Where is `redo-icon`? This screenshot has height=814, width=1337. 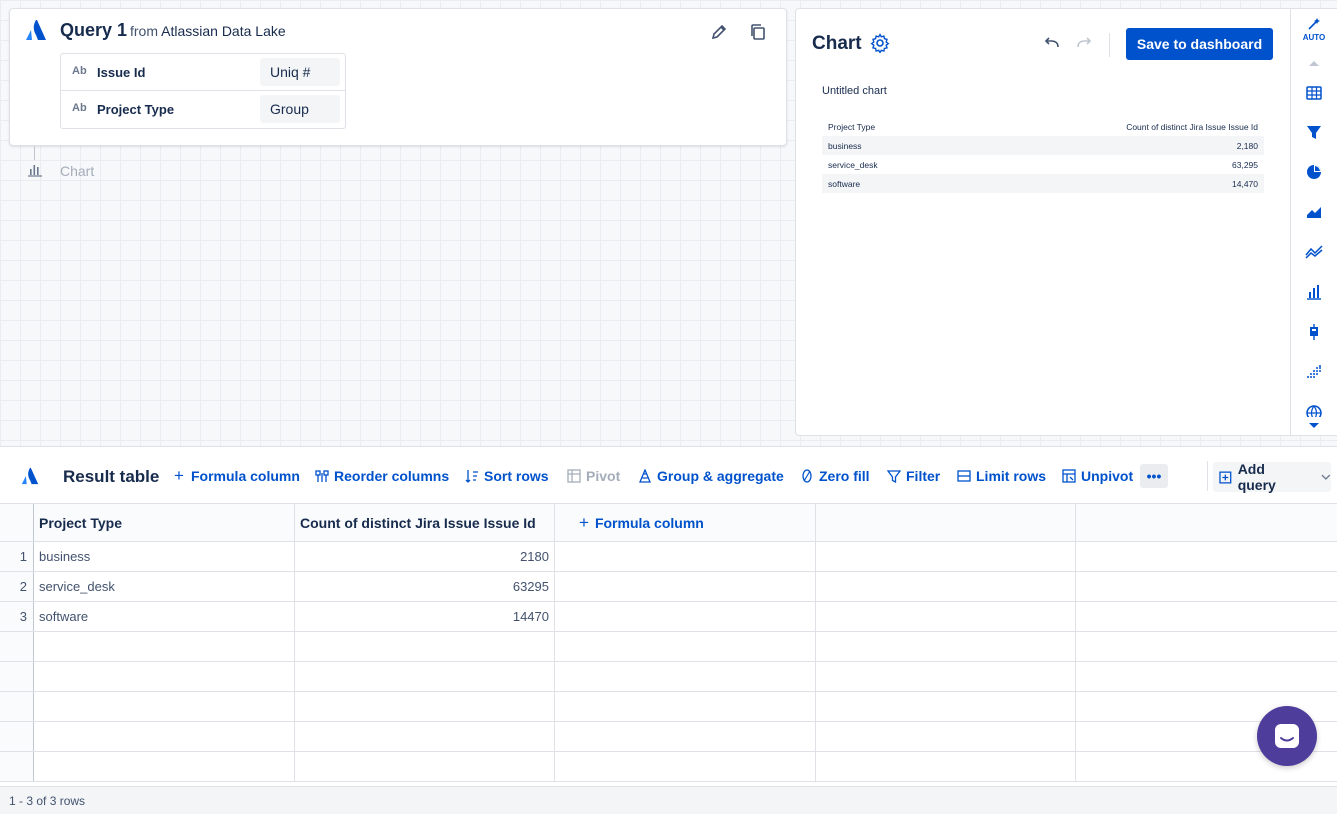 redo-icon is located at coordinates (1084, 42).